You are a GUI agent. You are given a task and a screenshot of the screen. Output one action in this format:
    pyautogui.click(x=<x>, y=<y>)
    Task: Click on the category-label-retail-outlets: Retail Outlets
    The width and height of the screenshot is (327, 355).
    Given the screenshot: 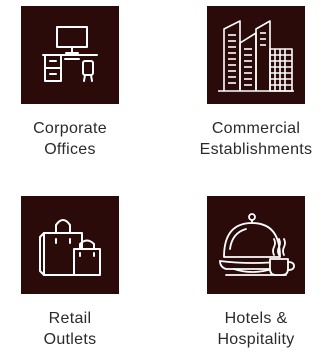 What is the action you would take?
    pyautogui.click(x=70, y=329)
    